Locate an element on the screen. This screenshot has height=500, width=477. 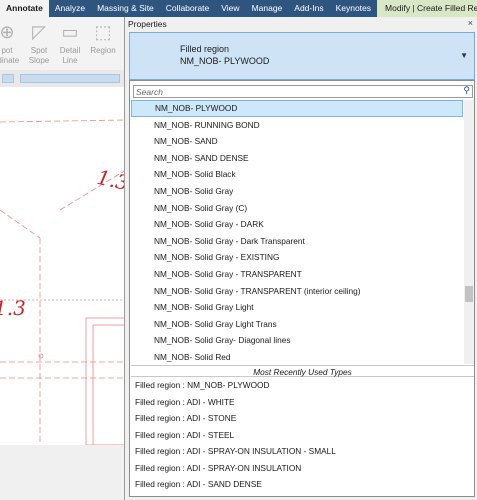
type-list-item: NM_NOB- Solid Gray Light is located at coordinates (297, 307).